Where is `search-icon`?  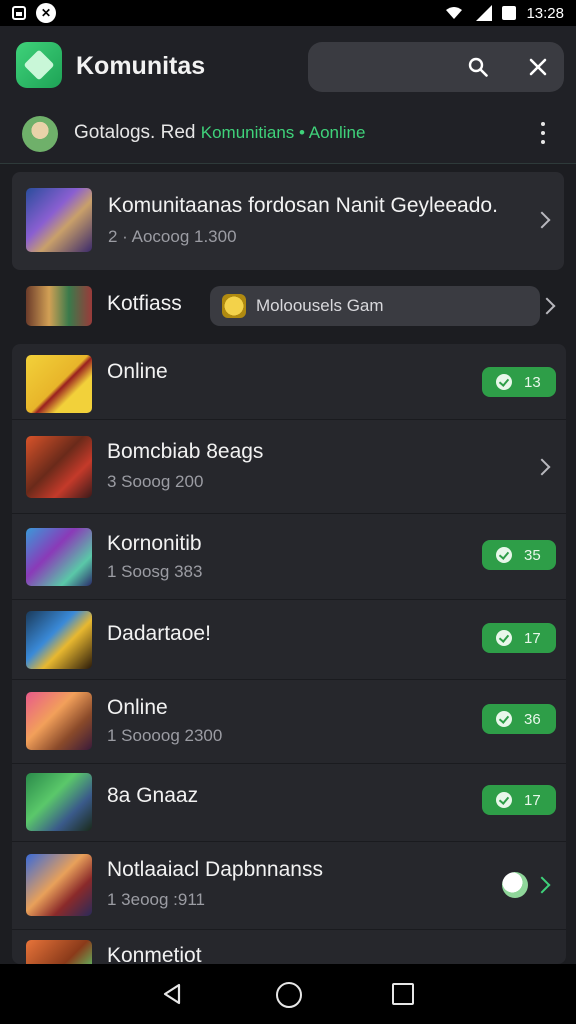 search-icon is located at coordinates (478, 67).